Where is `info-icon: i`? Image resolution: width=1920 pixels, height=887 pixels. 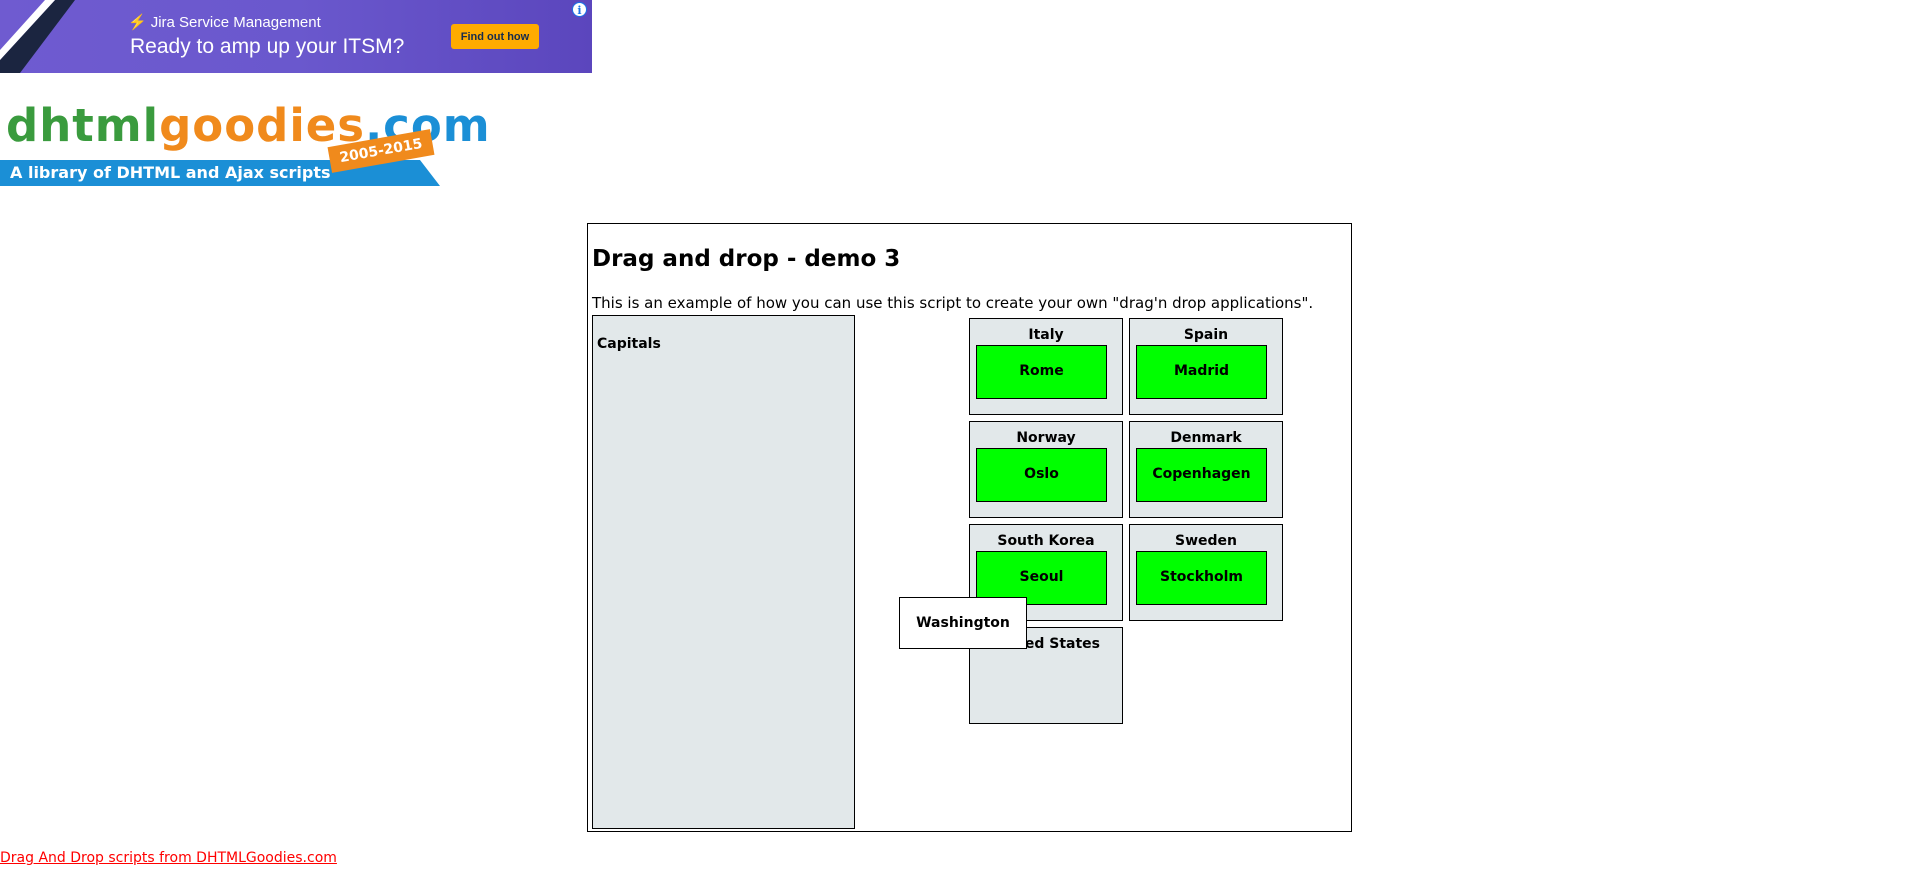 info-icon: i is located at coordinates (579, 9).